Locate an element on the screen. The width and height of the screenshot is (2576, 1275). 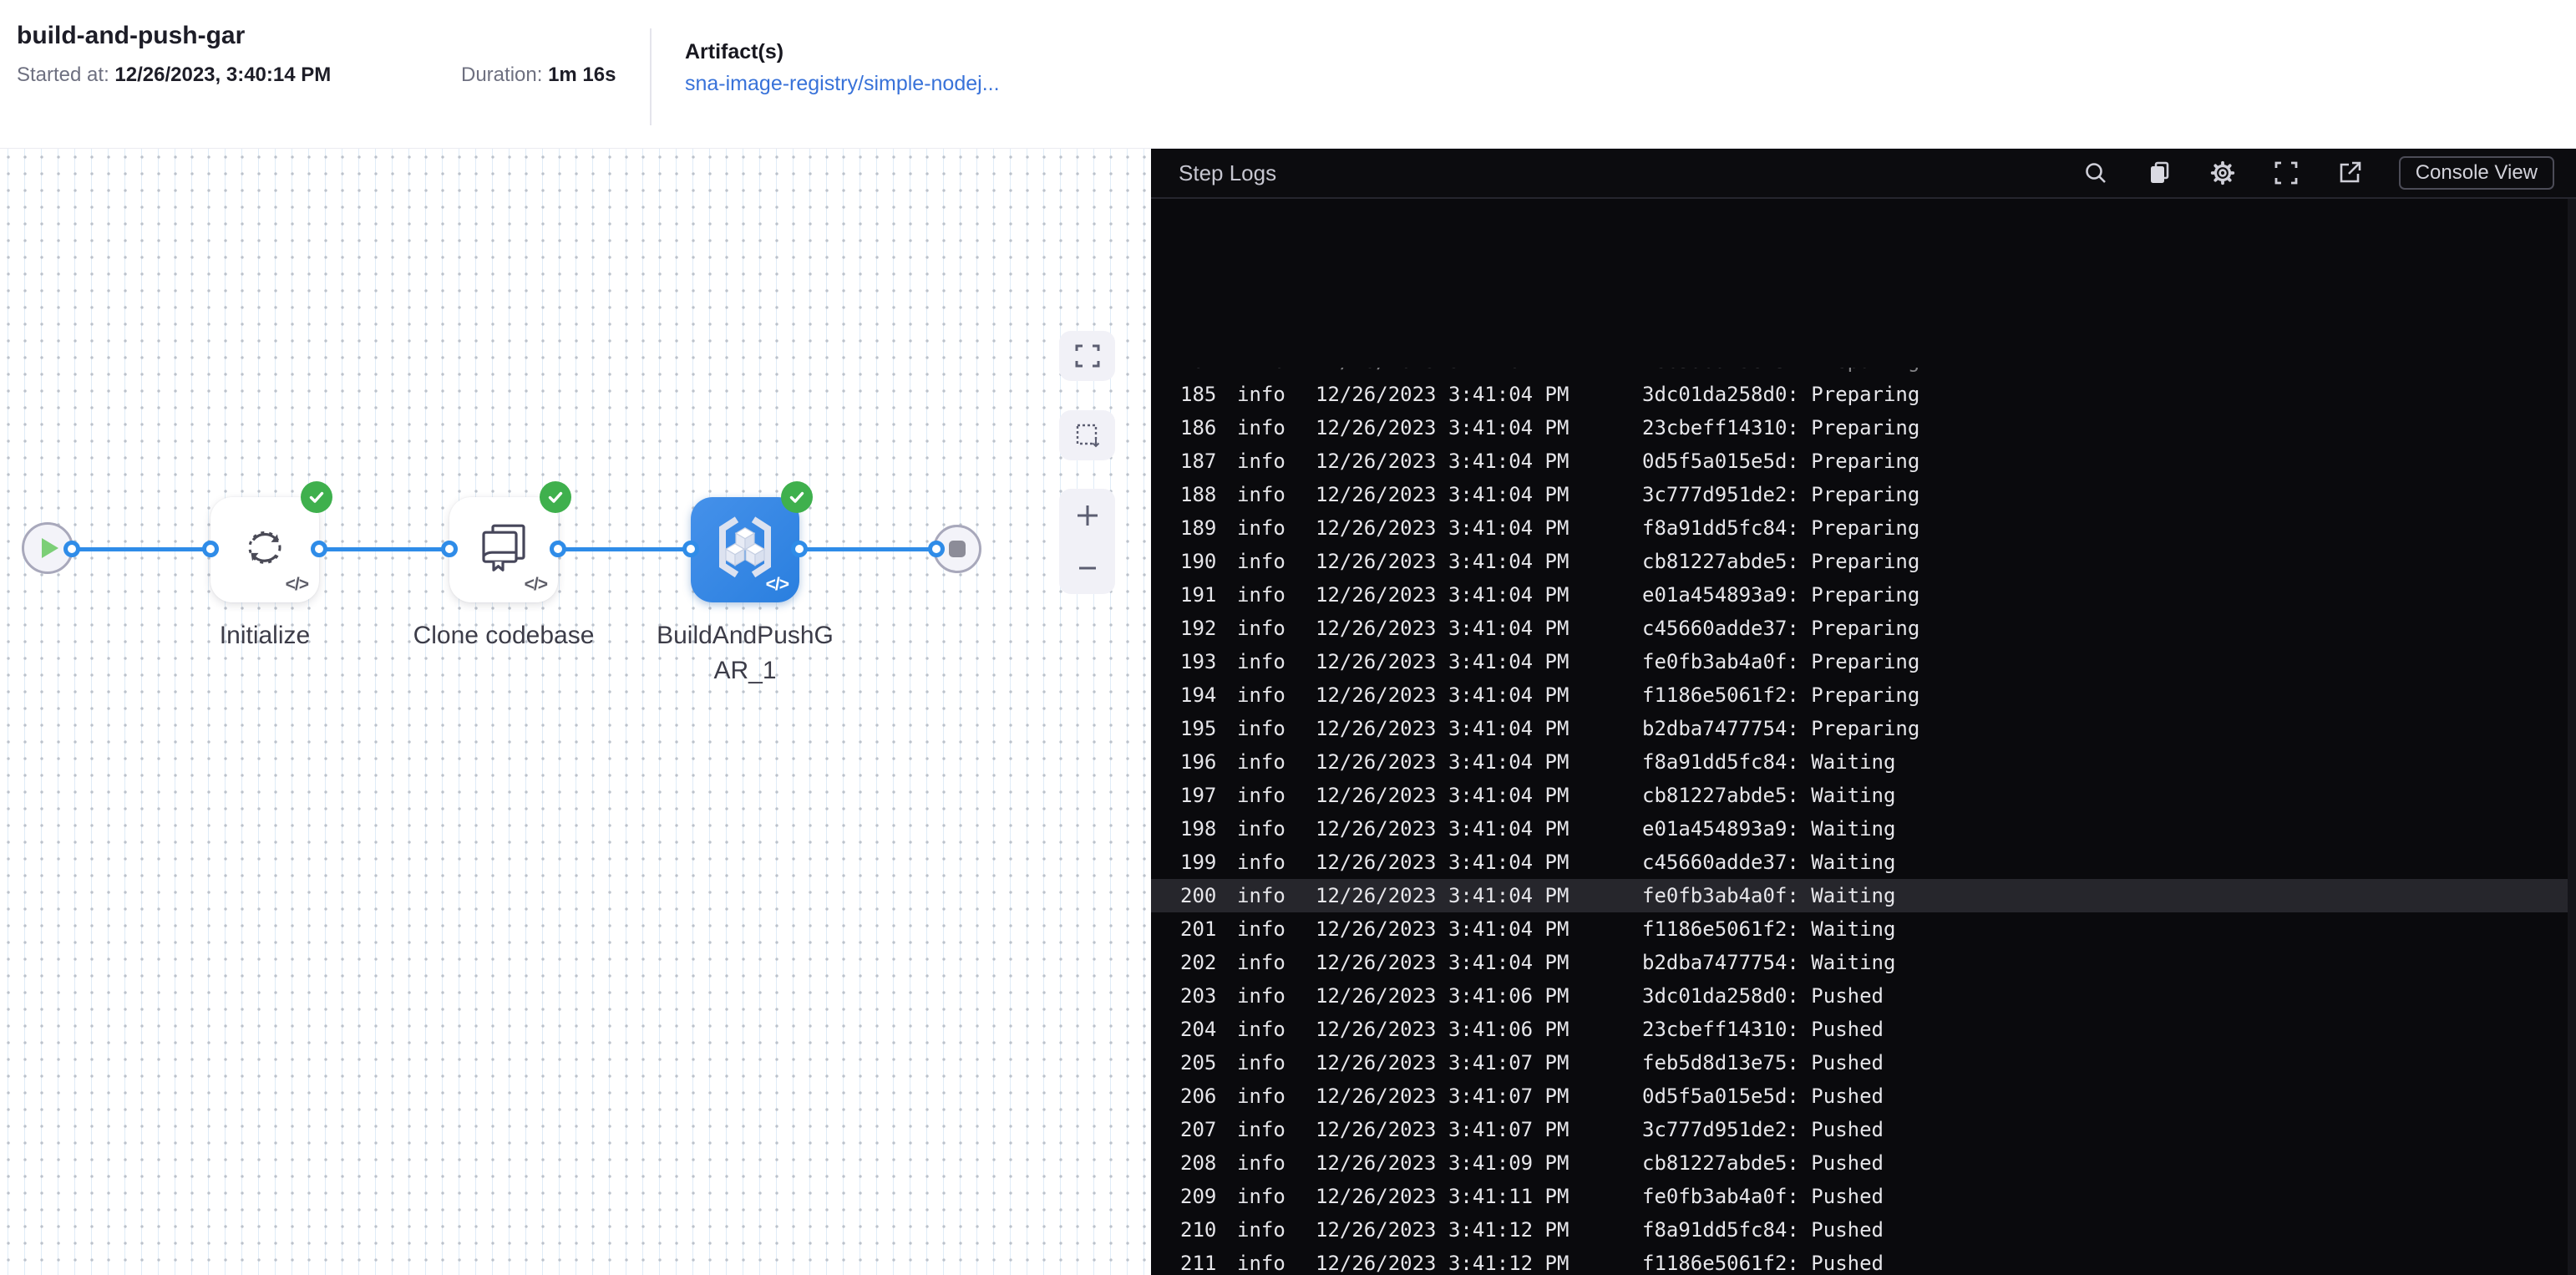
marquee-select-button is located at coordinates (1087, 435).